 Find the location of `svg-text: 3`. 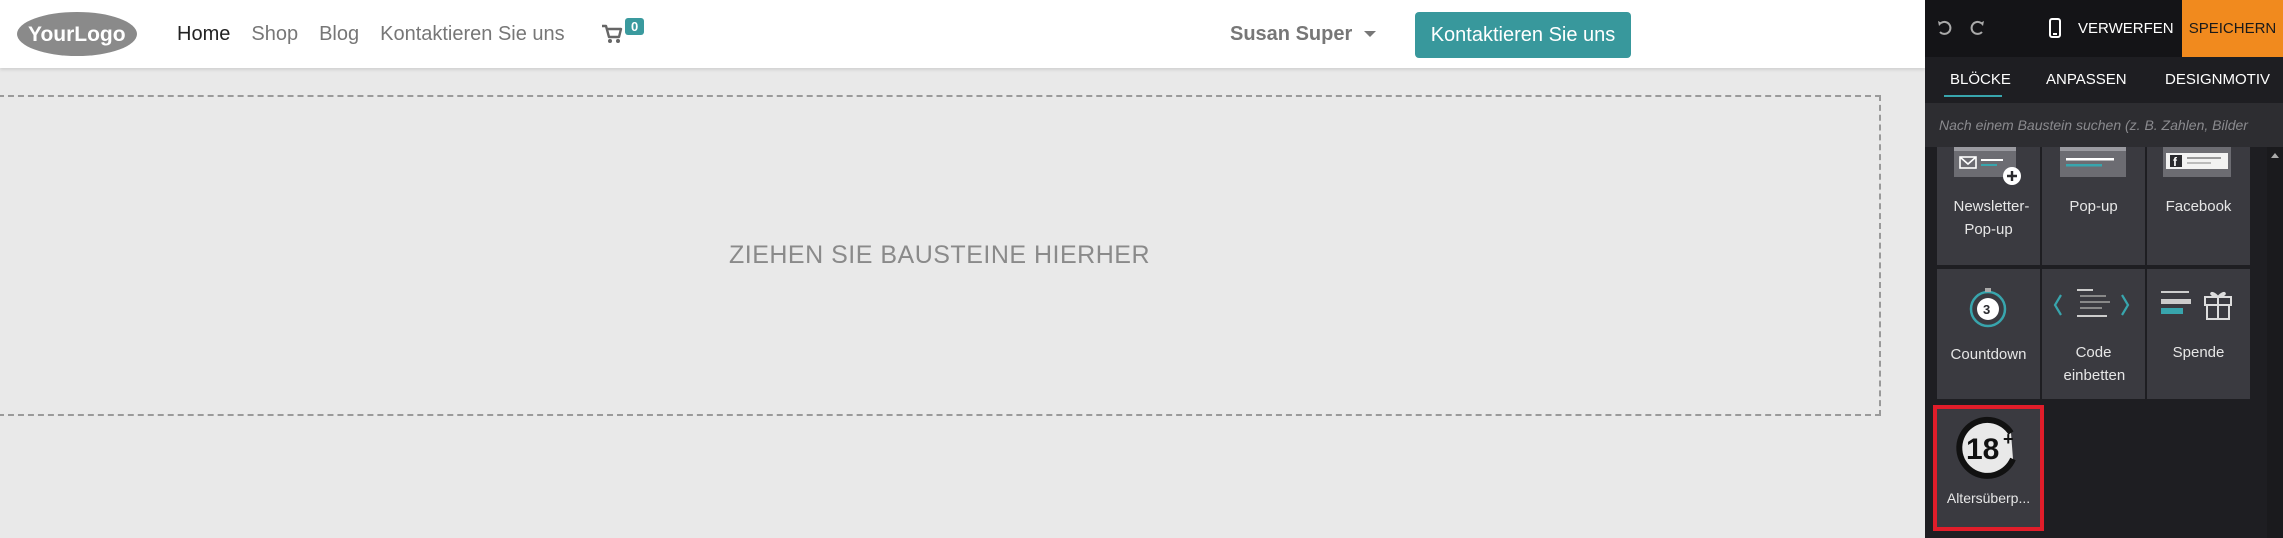

svg-text: 3 is located at coordinates (1986, 309).